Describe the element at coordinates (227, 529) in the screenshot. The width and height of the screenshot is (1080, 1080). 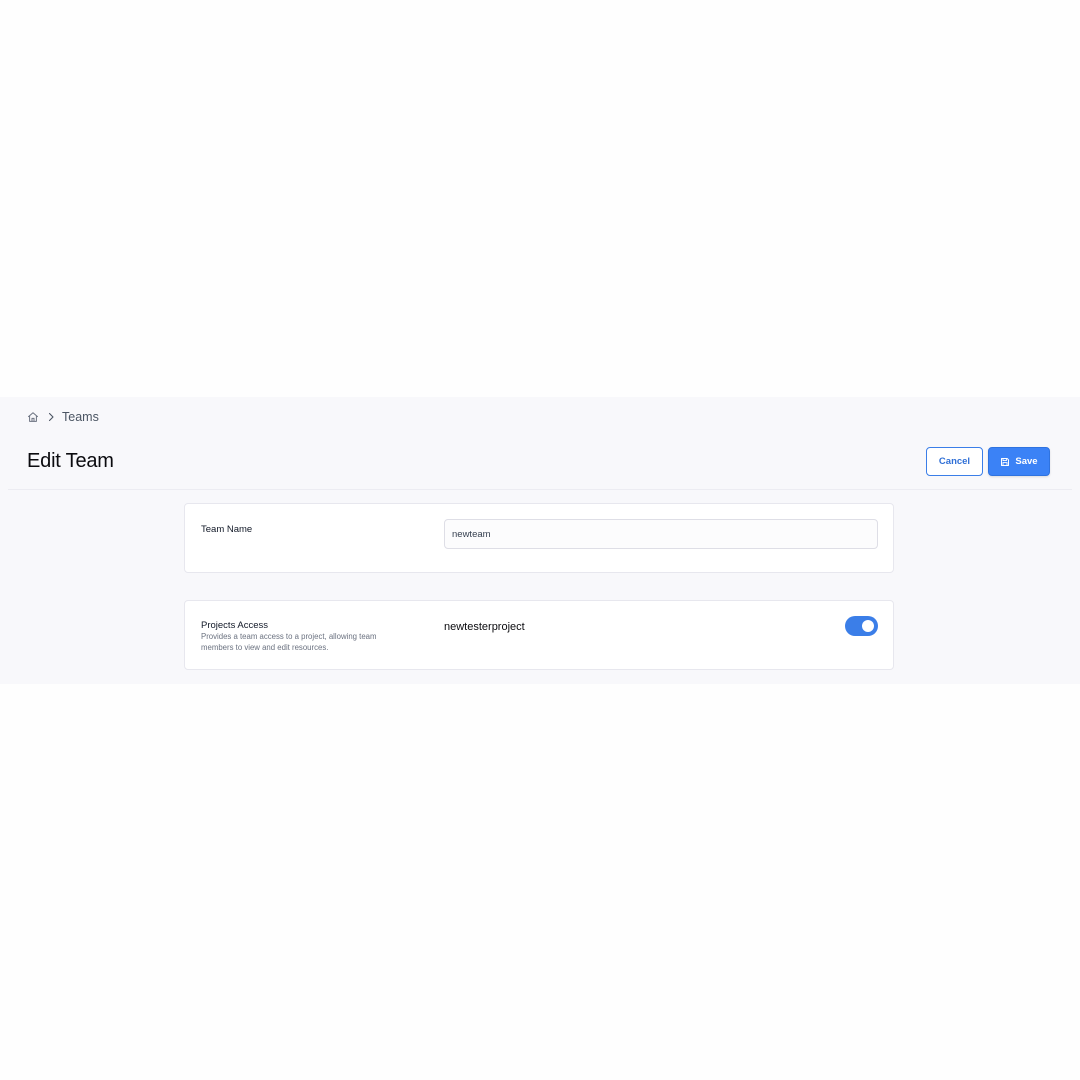
I see `team-name-label: Team Name` at that location.